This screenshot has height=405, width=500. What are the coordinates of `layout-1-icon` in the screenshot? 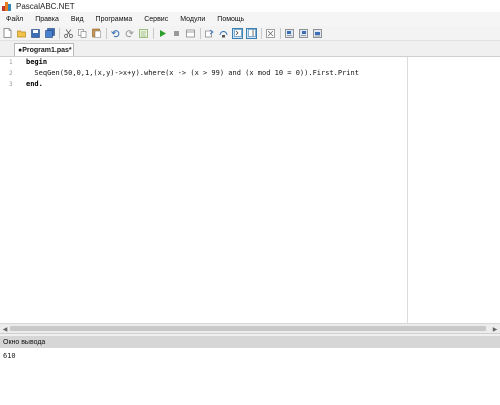 It's located at (289, 33).